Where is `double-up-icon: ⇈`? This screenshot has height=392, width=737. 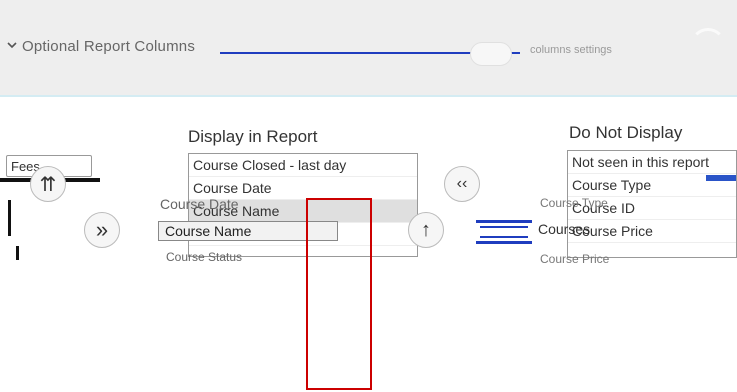
double-up-icon: ⇈ is located at coordinates (48, 184).